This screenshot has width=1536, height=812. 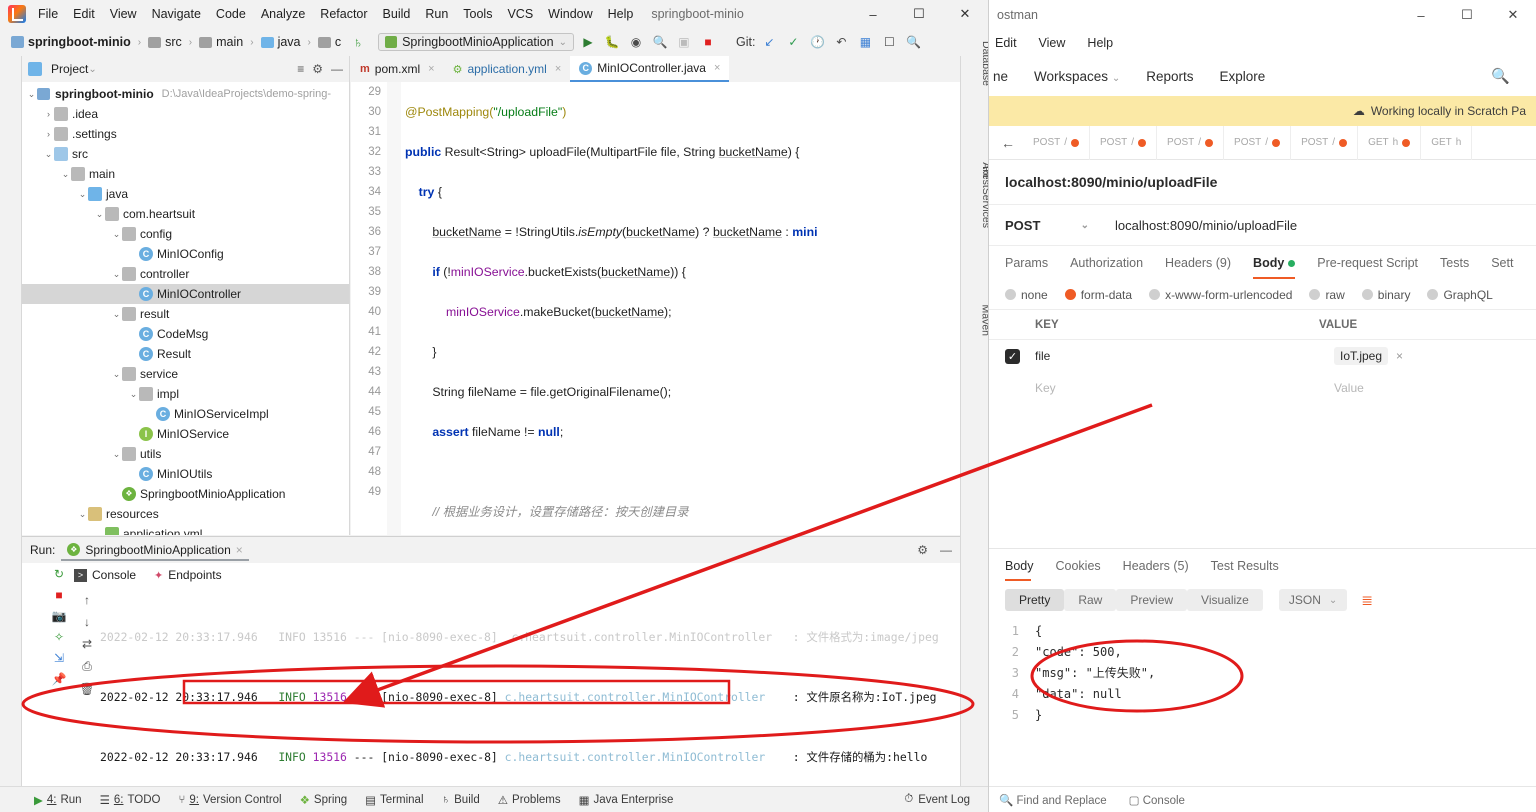 I want to click on search-icon: 🔍, so click(x=913, y=42).